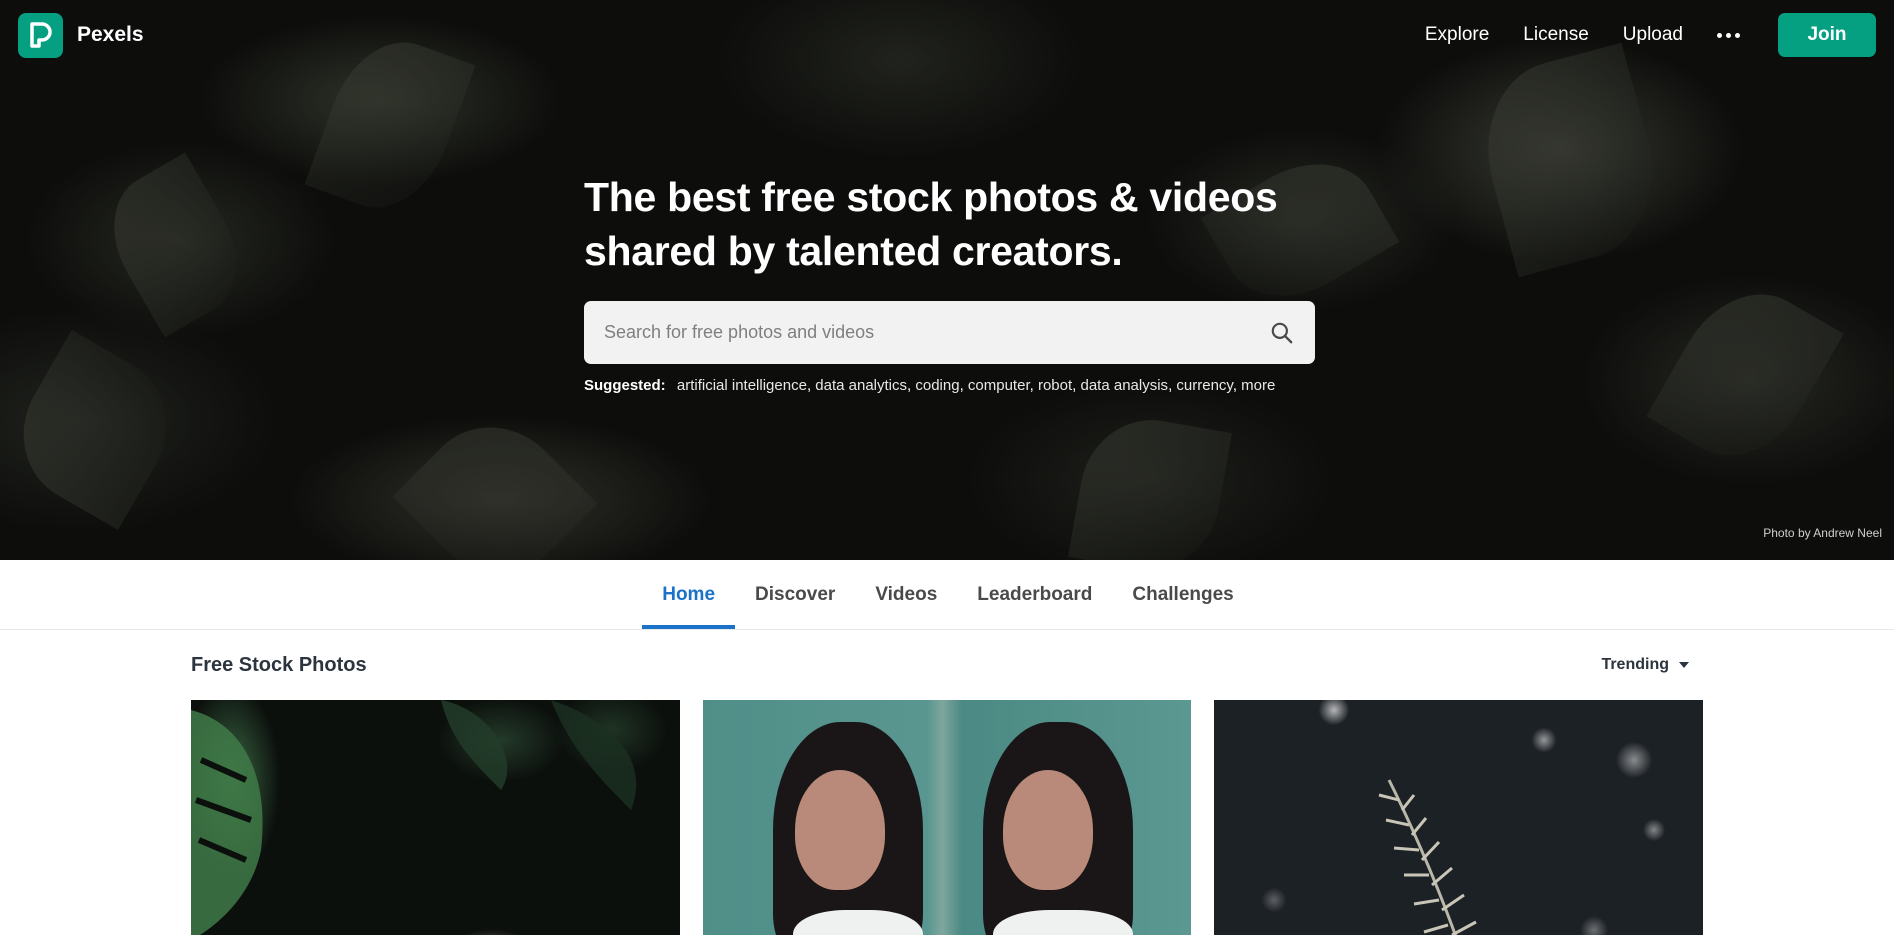 The image size is (1894, 935). Describe the element at coordinates (110, 34) in the screenshot. I see `brand-name: Pexels` at that location.